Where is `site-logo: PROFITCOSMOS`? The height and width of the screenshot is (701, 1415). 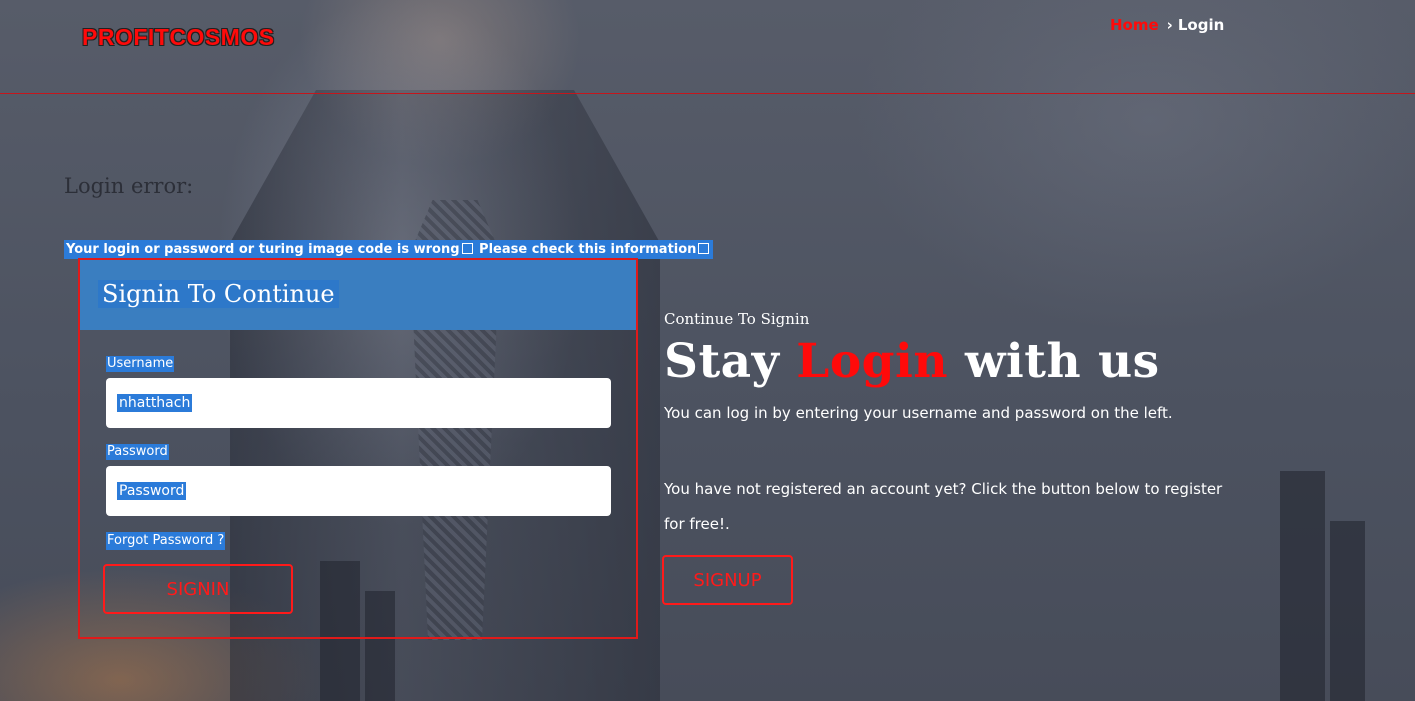 site-logo: PROFITCOSMOS is located at coordinates (178, 37).